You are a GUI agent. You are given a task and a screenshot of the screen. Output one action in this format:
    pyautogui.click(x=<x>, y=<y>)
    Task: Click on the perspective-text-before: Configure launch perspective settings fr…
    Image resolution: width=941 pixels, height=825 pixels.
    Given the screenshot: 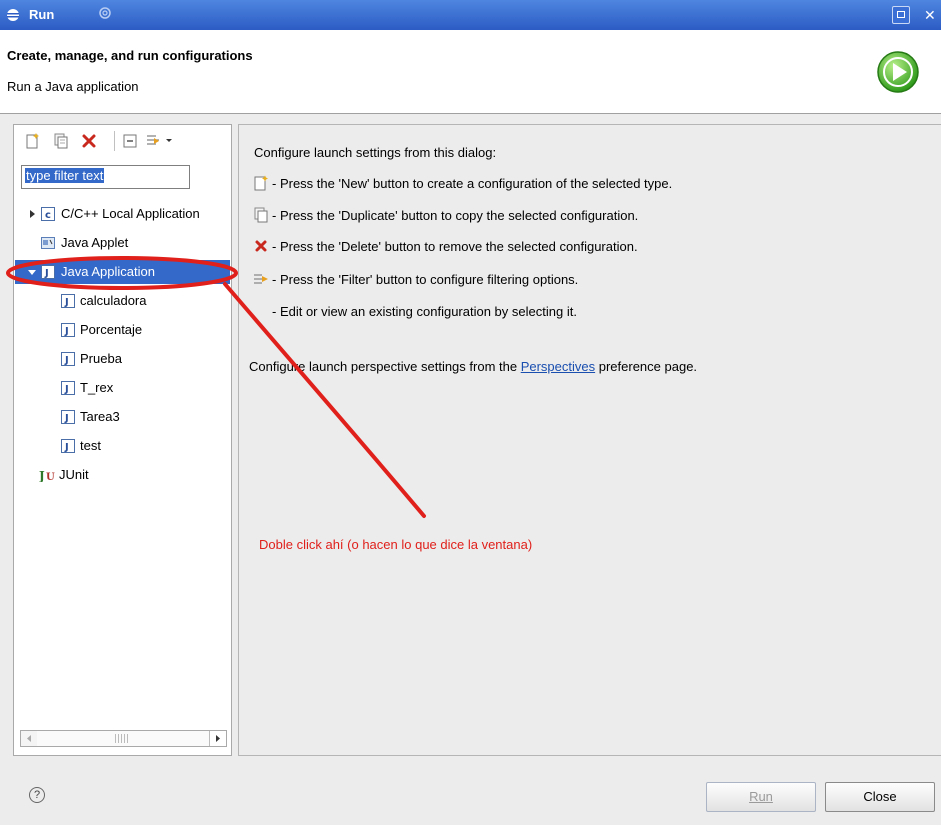 What is the action you would take?
    pyautogui.click(x=385, y=366)
    